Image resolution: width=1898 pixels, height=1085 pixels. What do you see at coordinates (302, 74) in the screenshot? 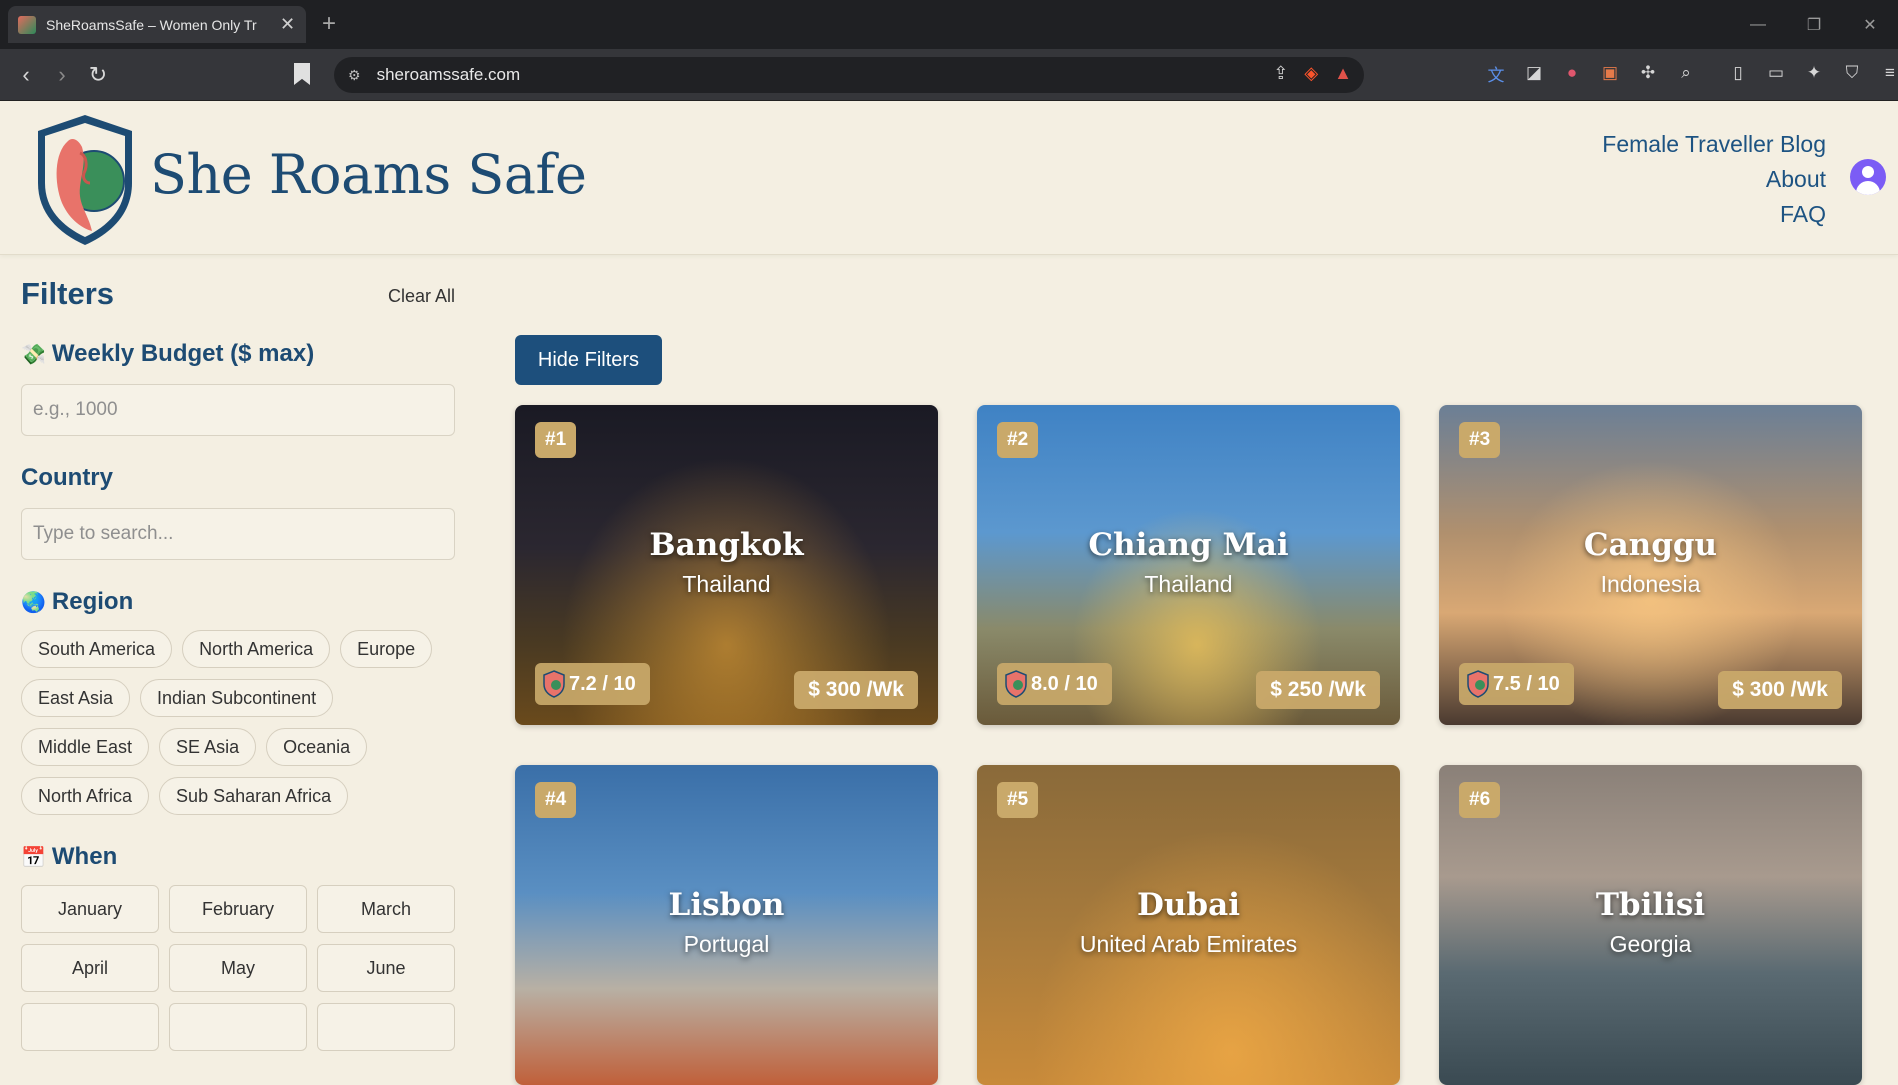
I see `bookmark-icon` at bounding box center [302, 74].